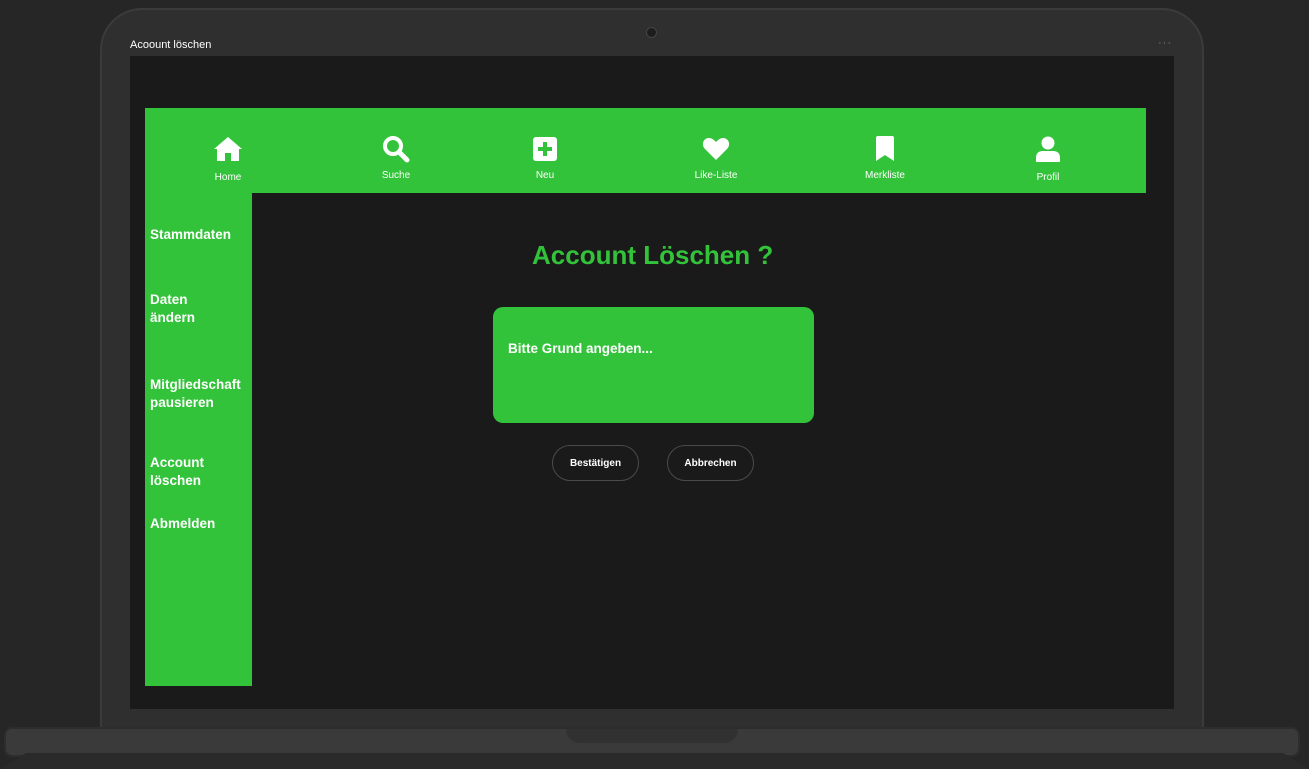 This screenshot has width=1309, height=769. I want to click on camera-icon, so click(651, 32).